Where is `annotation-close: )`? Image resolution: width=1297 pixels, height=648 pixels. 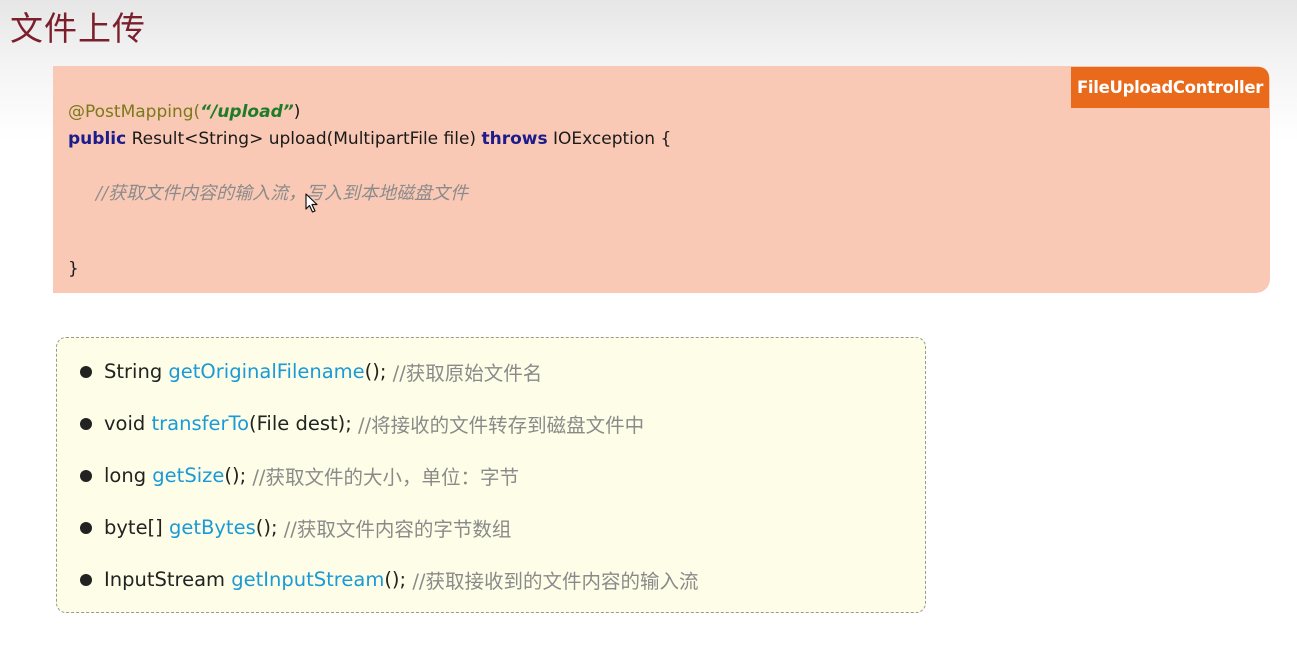 annotation-close: ) is located at coordinates (297, 112).